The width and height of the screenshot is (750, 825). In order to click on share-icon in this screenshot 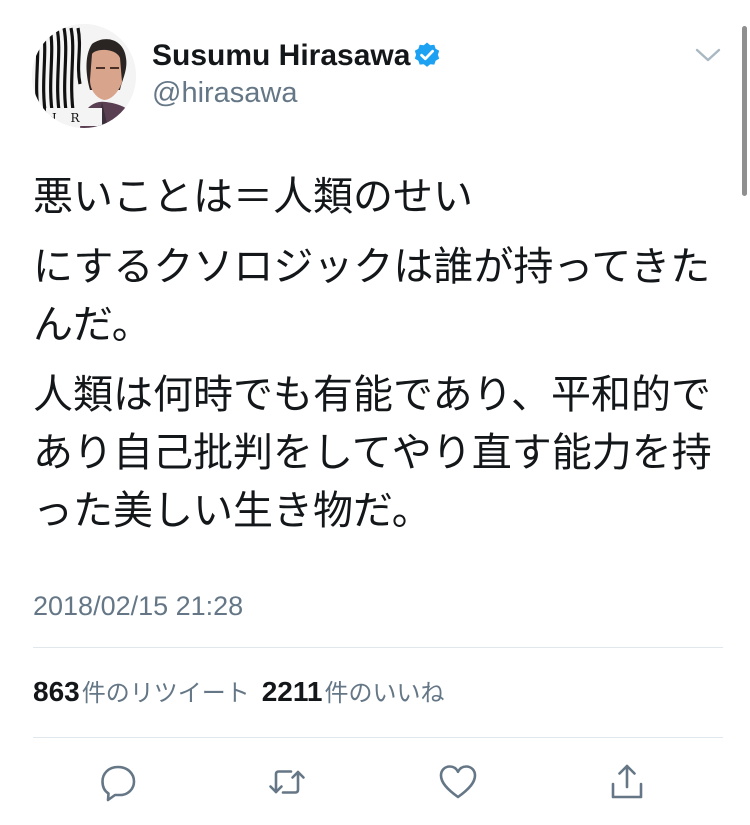, I will do `click(627, 781)`.